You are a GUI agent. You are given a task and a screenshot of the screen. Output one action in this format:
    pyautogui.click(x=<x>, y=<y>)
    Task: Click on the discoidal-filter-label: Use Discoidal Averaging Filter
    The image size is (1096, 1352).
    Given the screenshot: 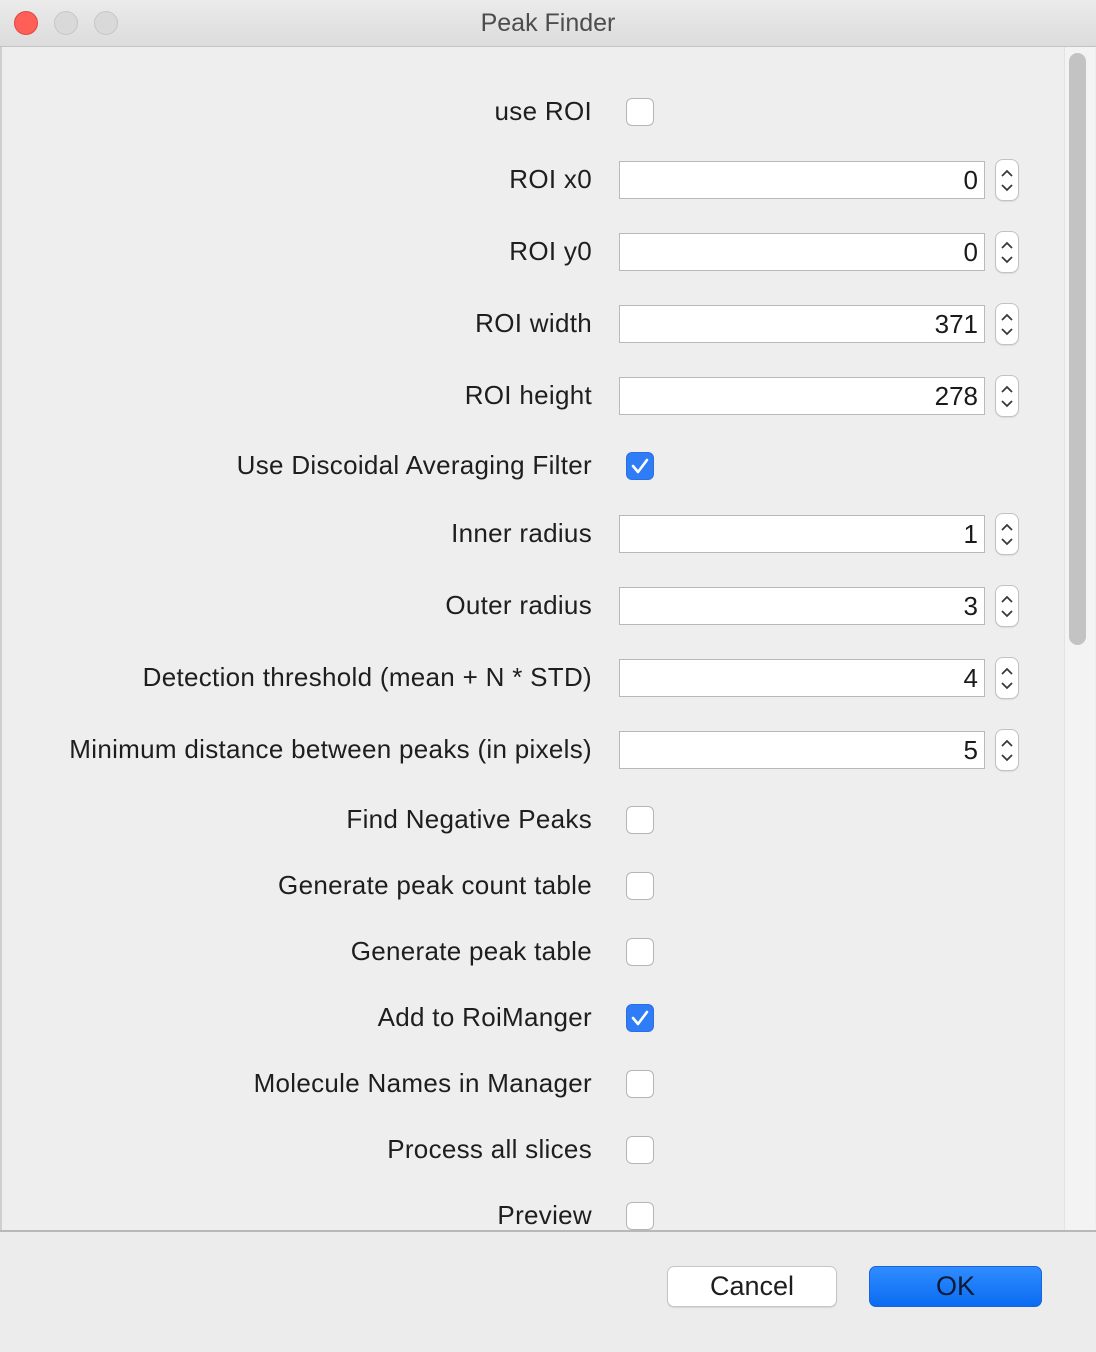 What is the action you would take?
    pyautogui.click(x=414, y=465)
    